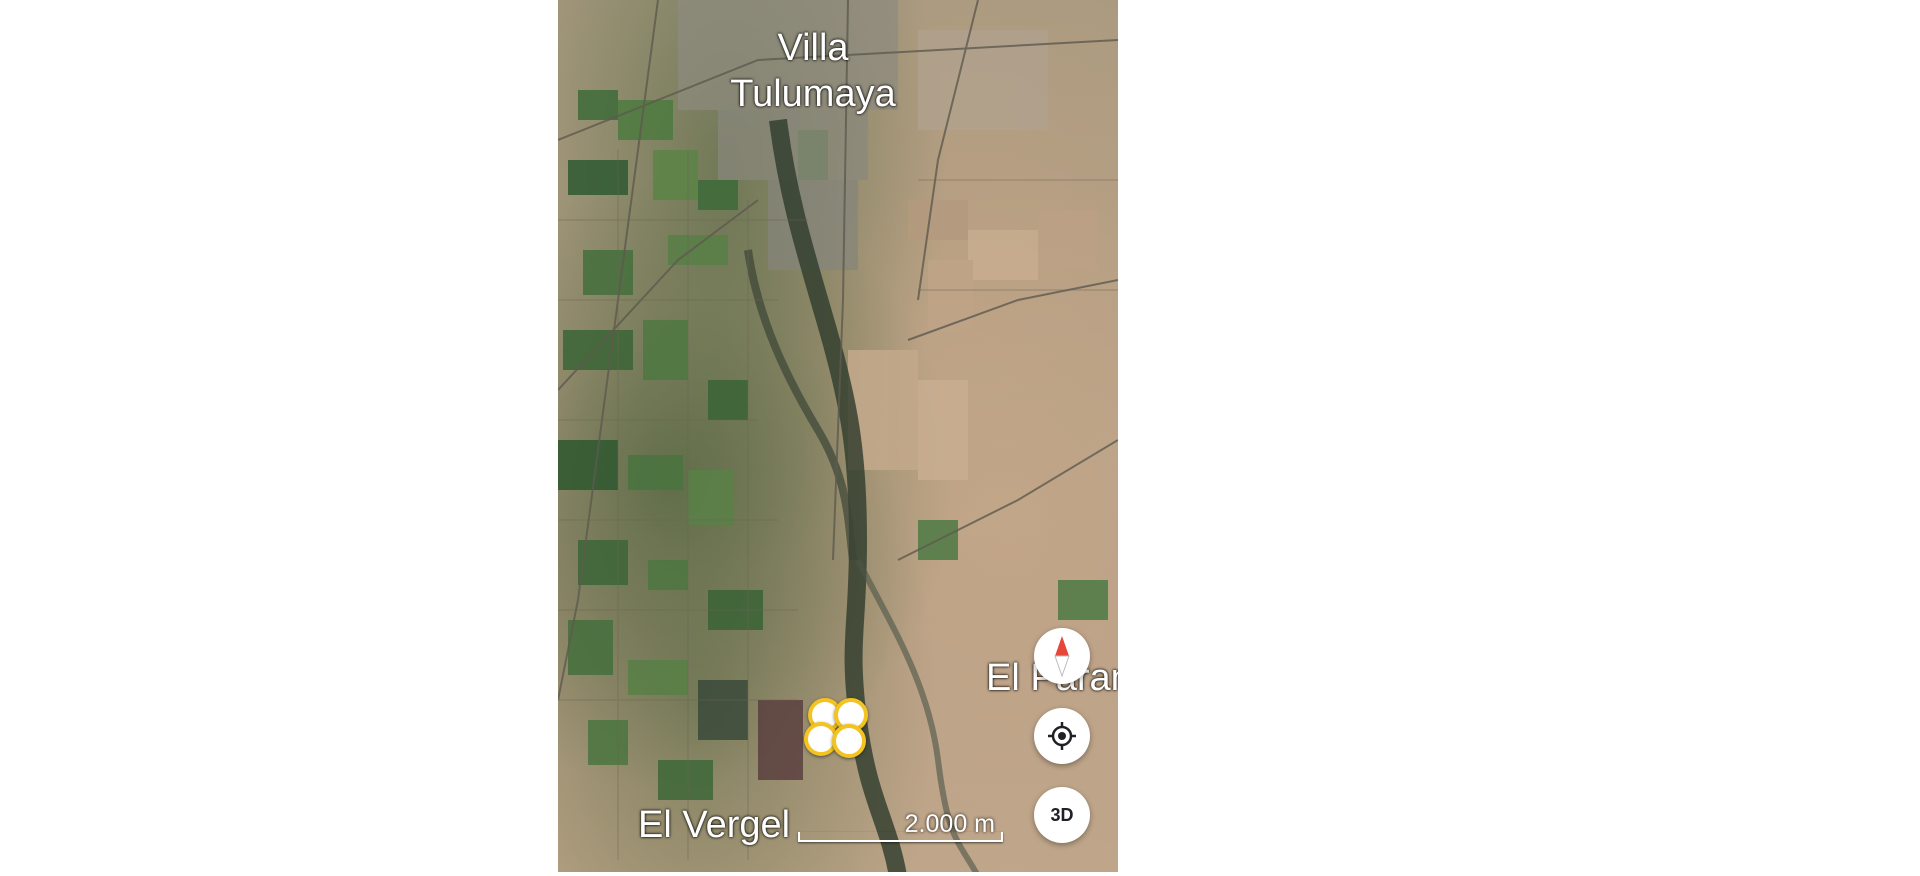 The image size is (1920, 876). I want to click on 3d-view-button: 3D, so click(1062, 815).